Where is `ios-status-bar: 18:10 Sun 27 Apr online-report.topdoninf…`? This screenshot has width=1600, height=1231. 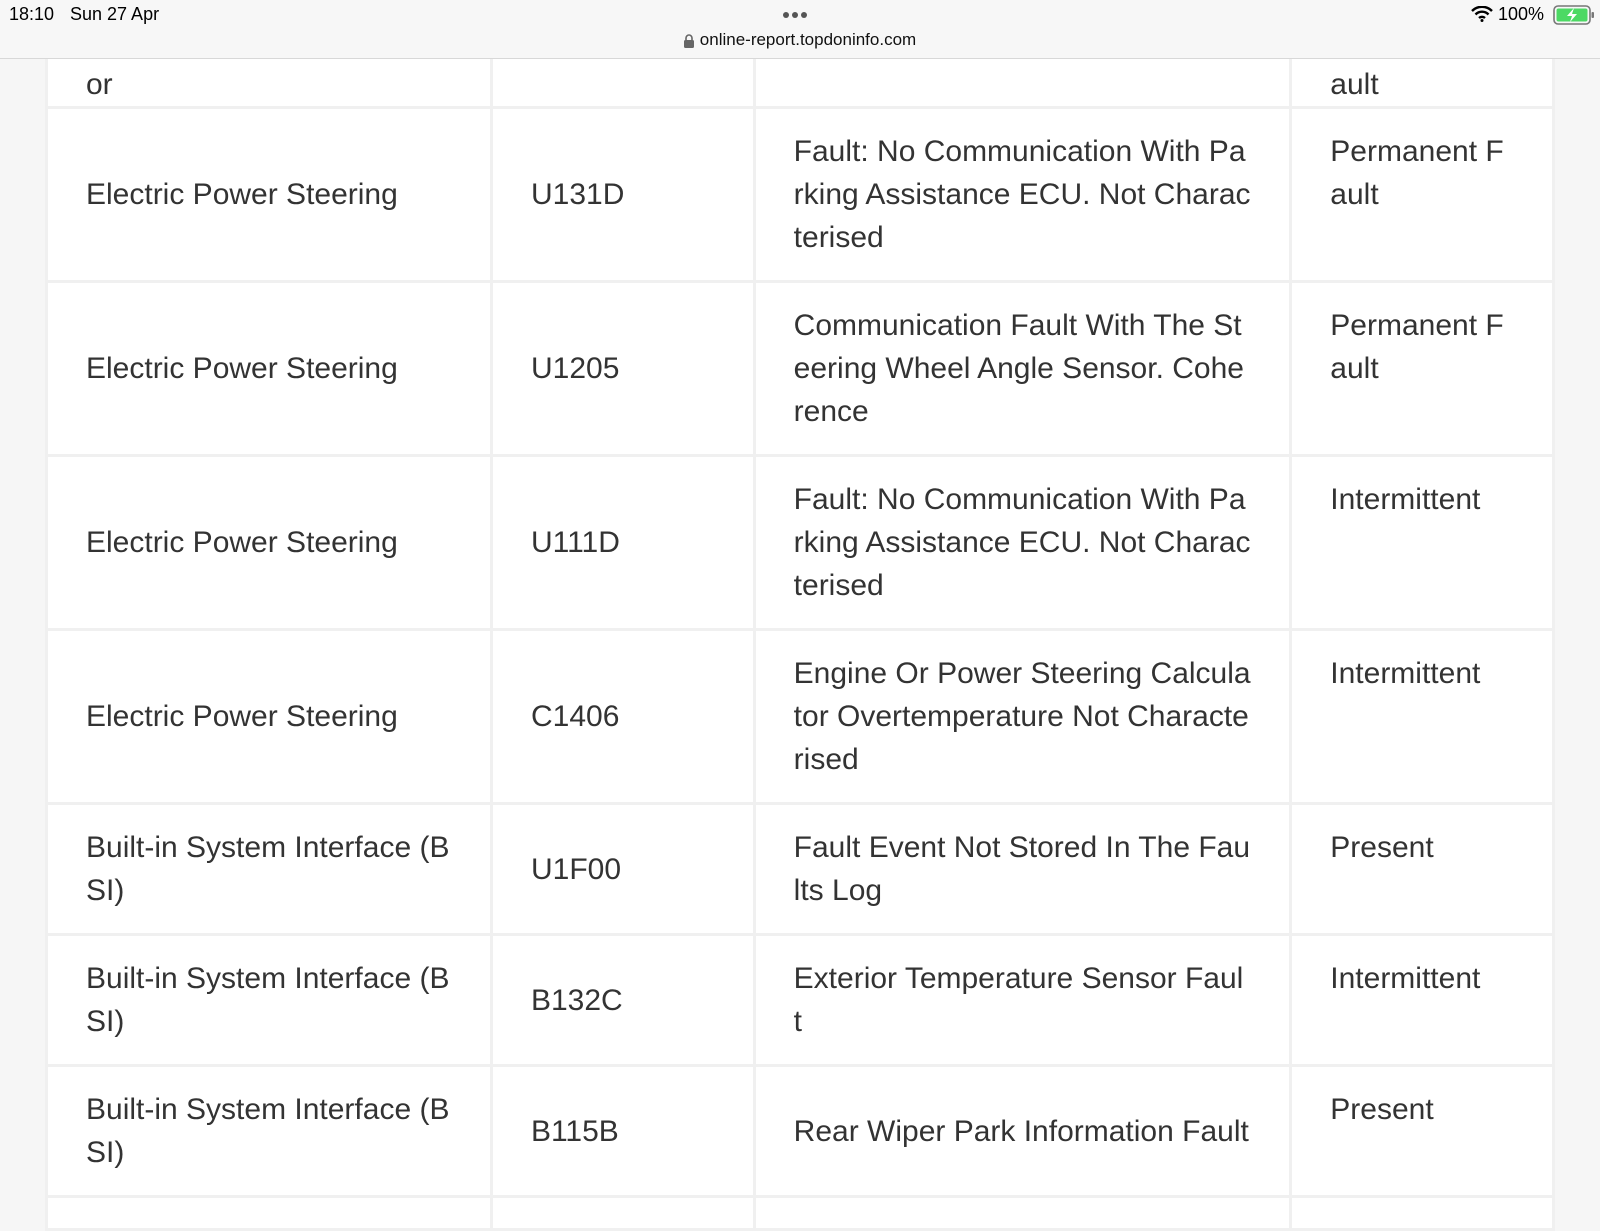 ios-status-bar: 18:10 Sun 27 Apr online-report.topdoninf… is located at coordinates (800, 29).